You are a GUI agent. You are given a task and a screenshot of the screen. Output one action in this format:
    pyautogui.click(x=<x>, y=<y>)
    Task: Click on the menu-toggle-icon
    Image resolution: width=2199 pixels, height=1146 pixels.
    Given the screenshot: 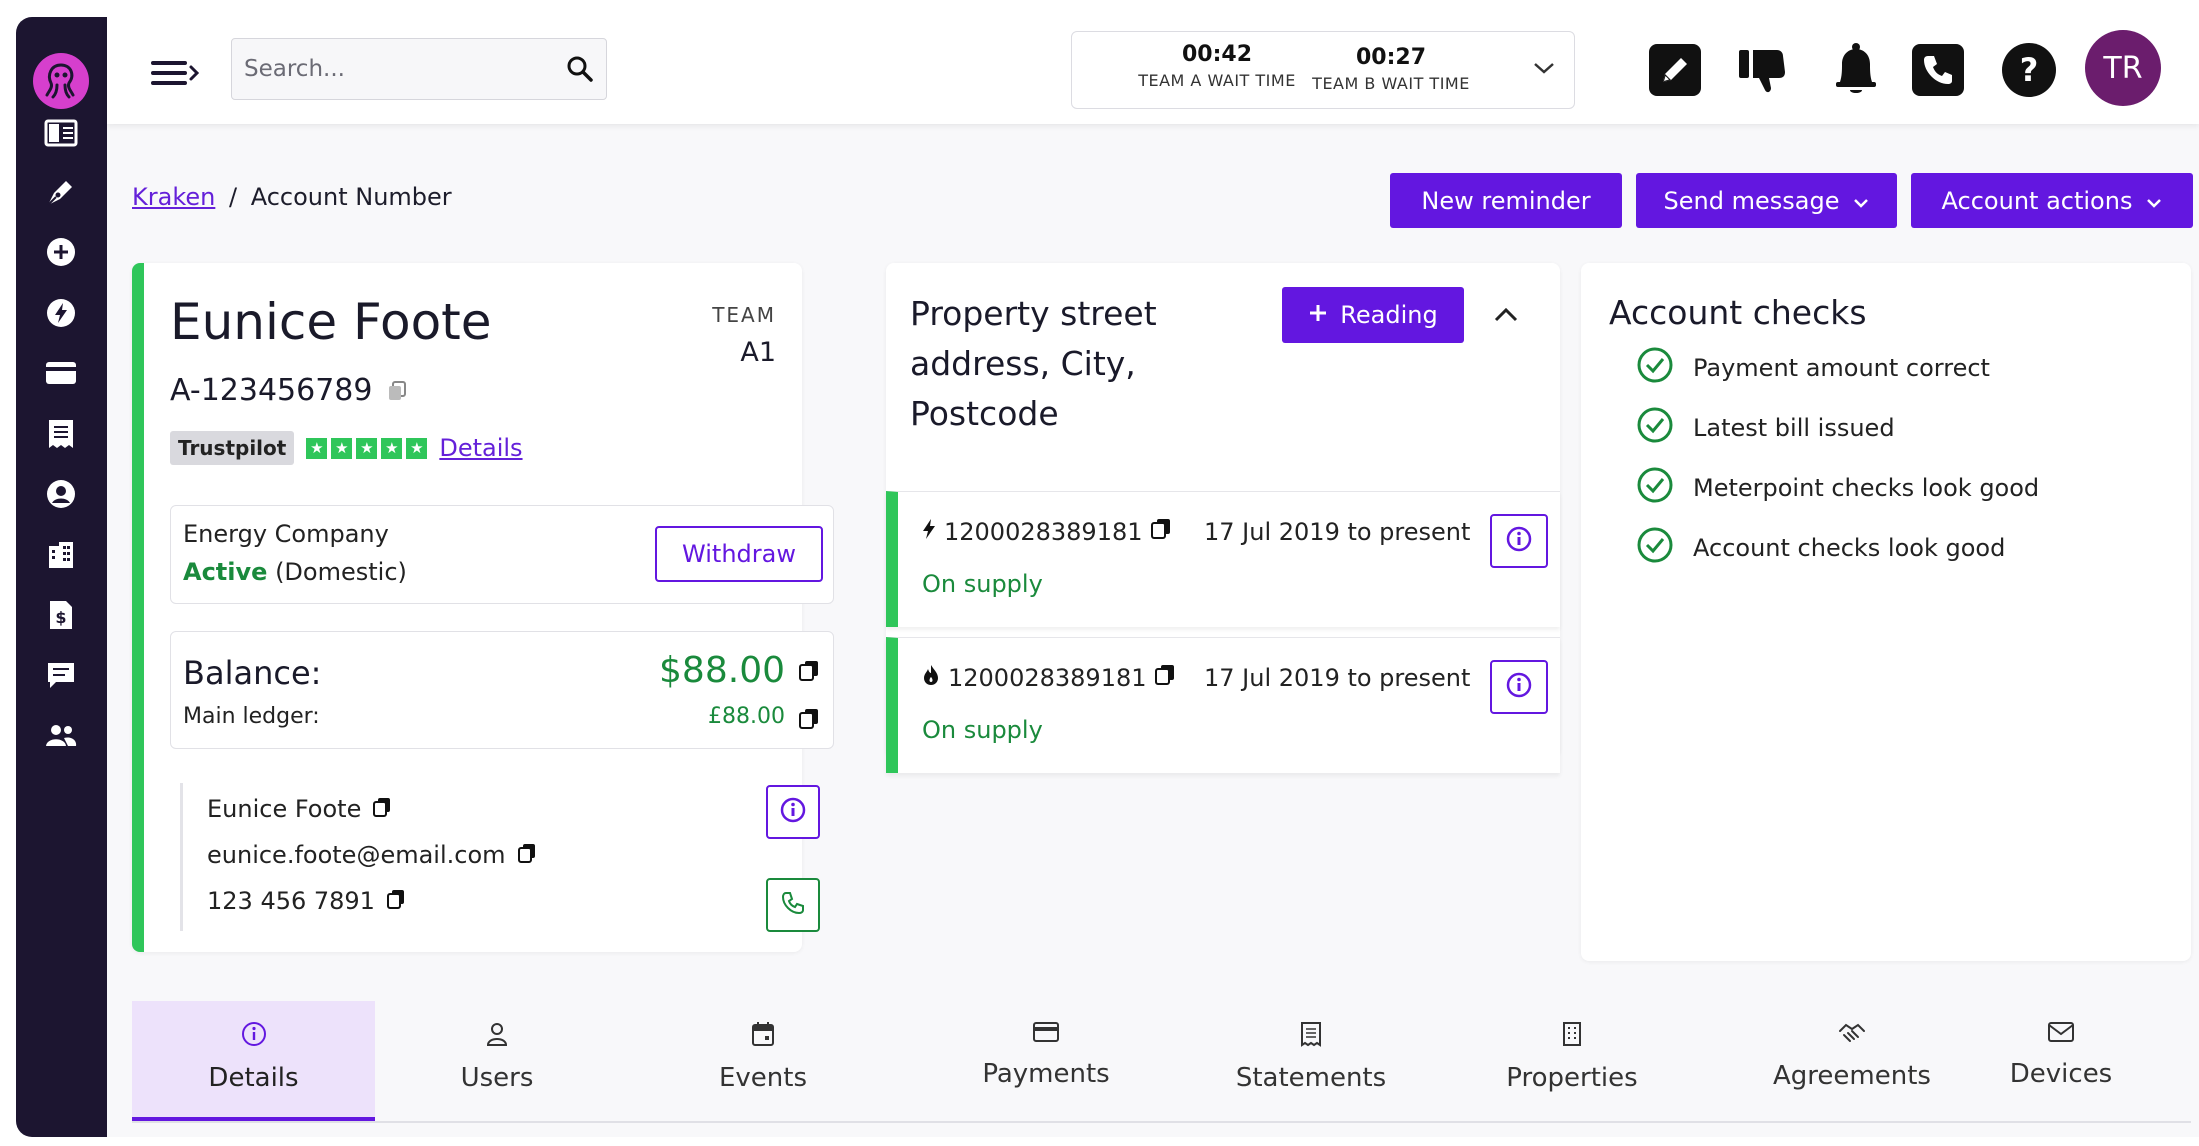 What is the action you would take?
    pyautogui.click(x=177, y=73)
    